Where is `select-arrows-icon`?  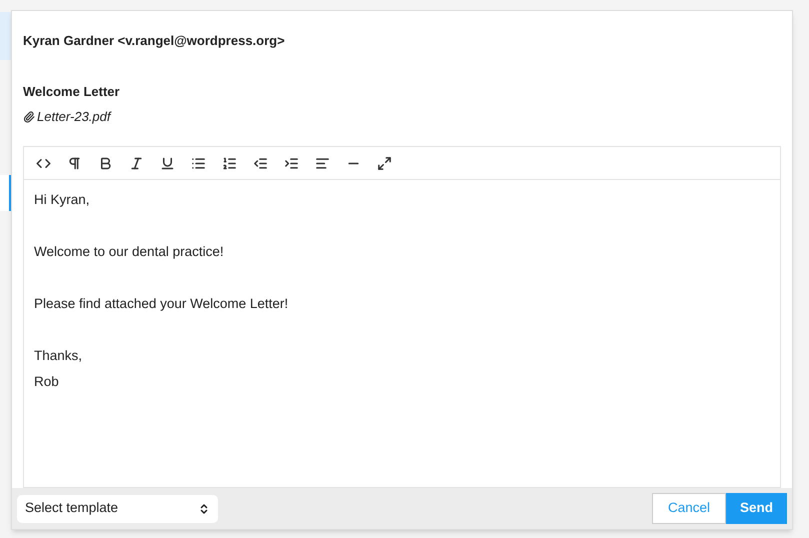 select-arrows-icon is located at coordinates (204, 508).